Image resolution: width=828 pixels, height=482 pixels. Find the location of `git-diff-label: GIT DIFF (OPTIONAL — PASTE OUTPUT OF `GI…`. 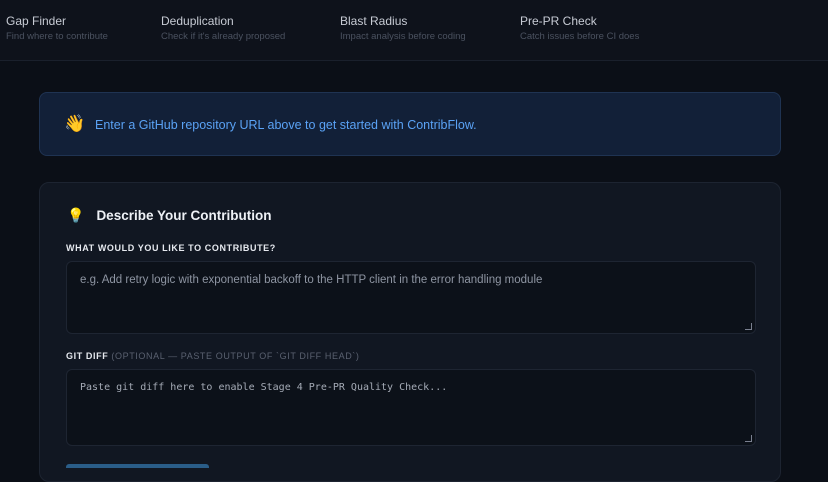

git-diff-label: GIT DIFF (OPTIONAL — PASTE OUTPUT OF `GI… is located at coordinates (212, 356).